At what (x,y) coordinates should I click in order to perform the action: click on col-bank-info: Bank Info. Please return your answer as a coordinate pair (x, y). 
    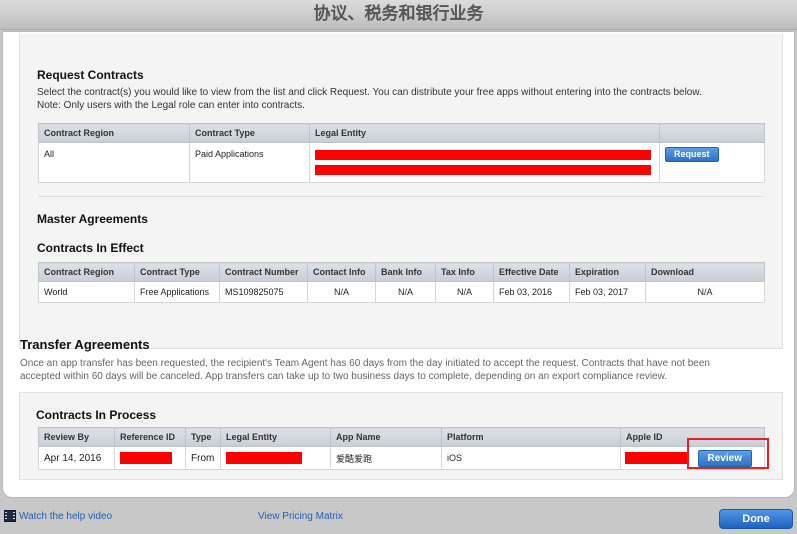
    Looking at the image, I should click on (405, 272).